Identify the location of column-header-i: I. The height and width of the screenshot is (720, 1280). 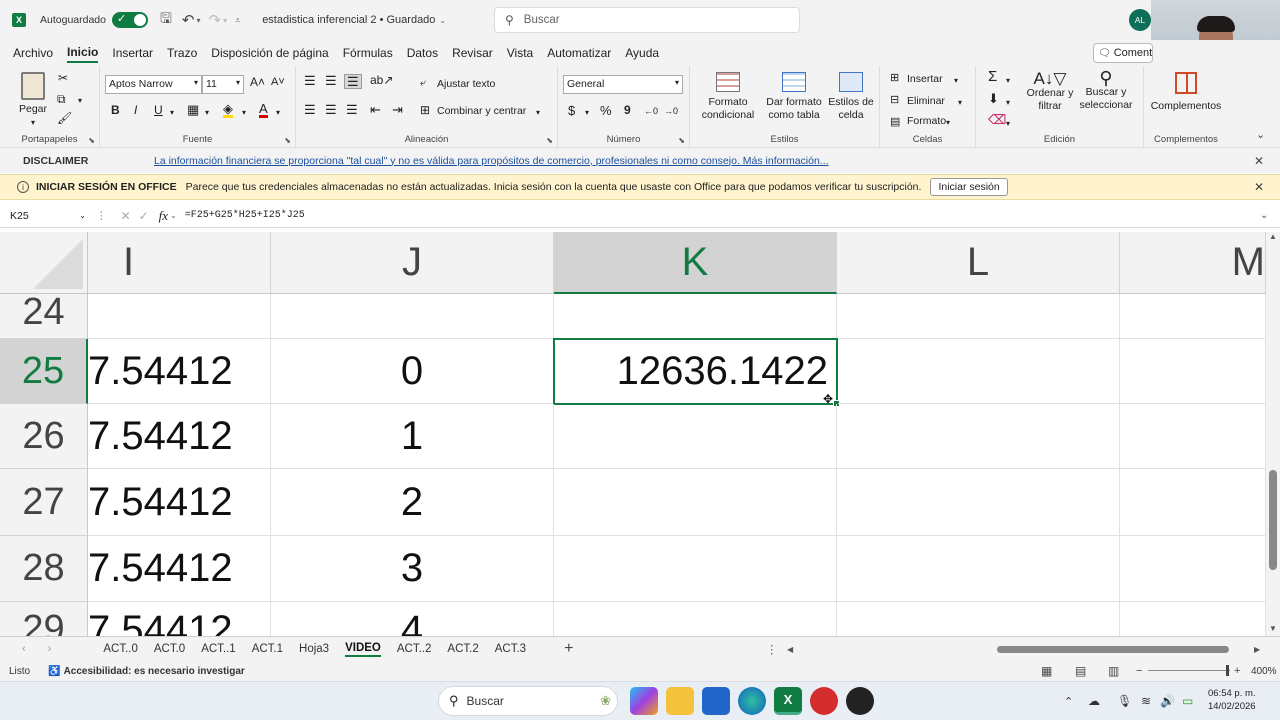
(179, 263).